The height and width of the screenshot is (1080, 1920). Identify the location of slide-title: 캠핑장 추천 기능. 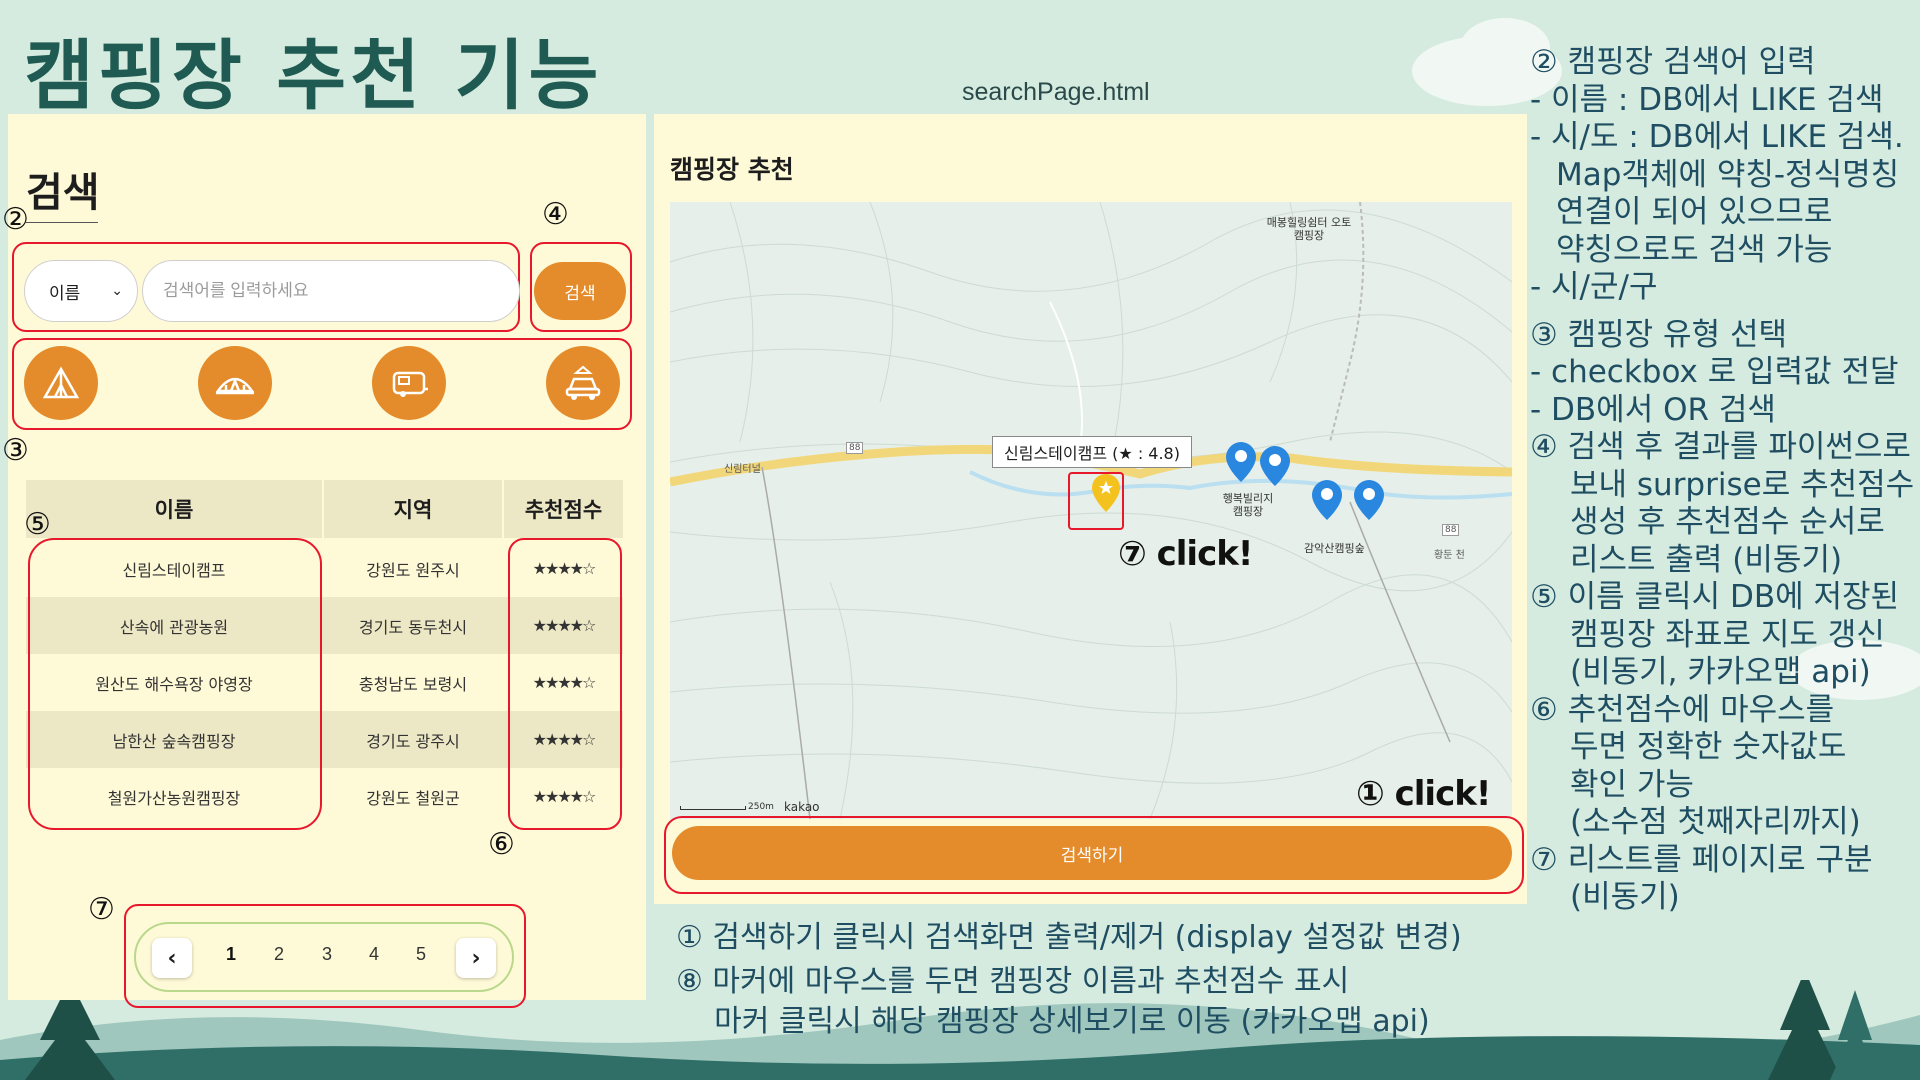
(313, 75).